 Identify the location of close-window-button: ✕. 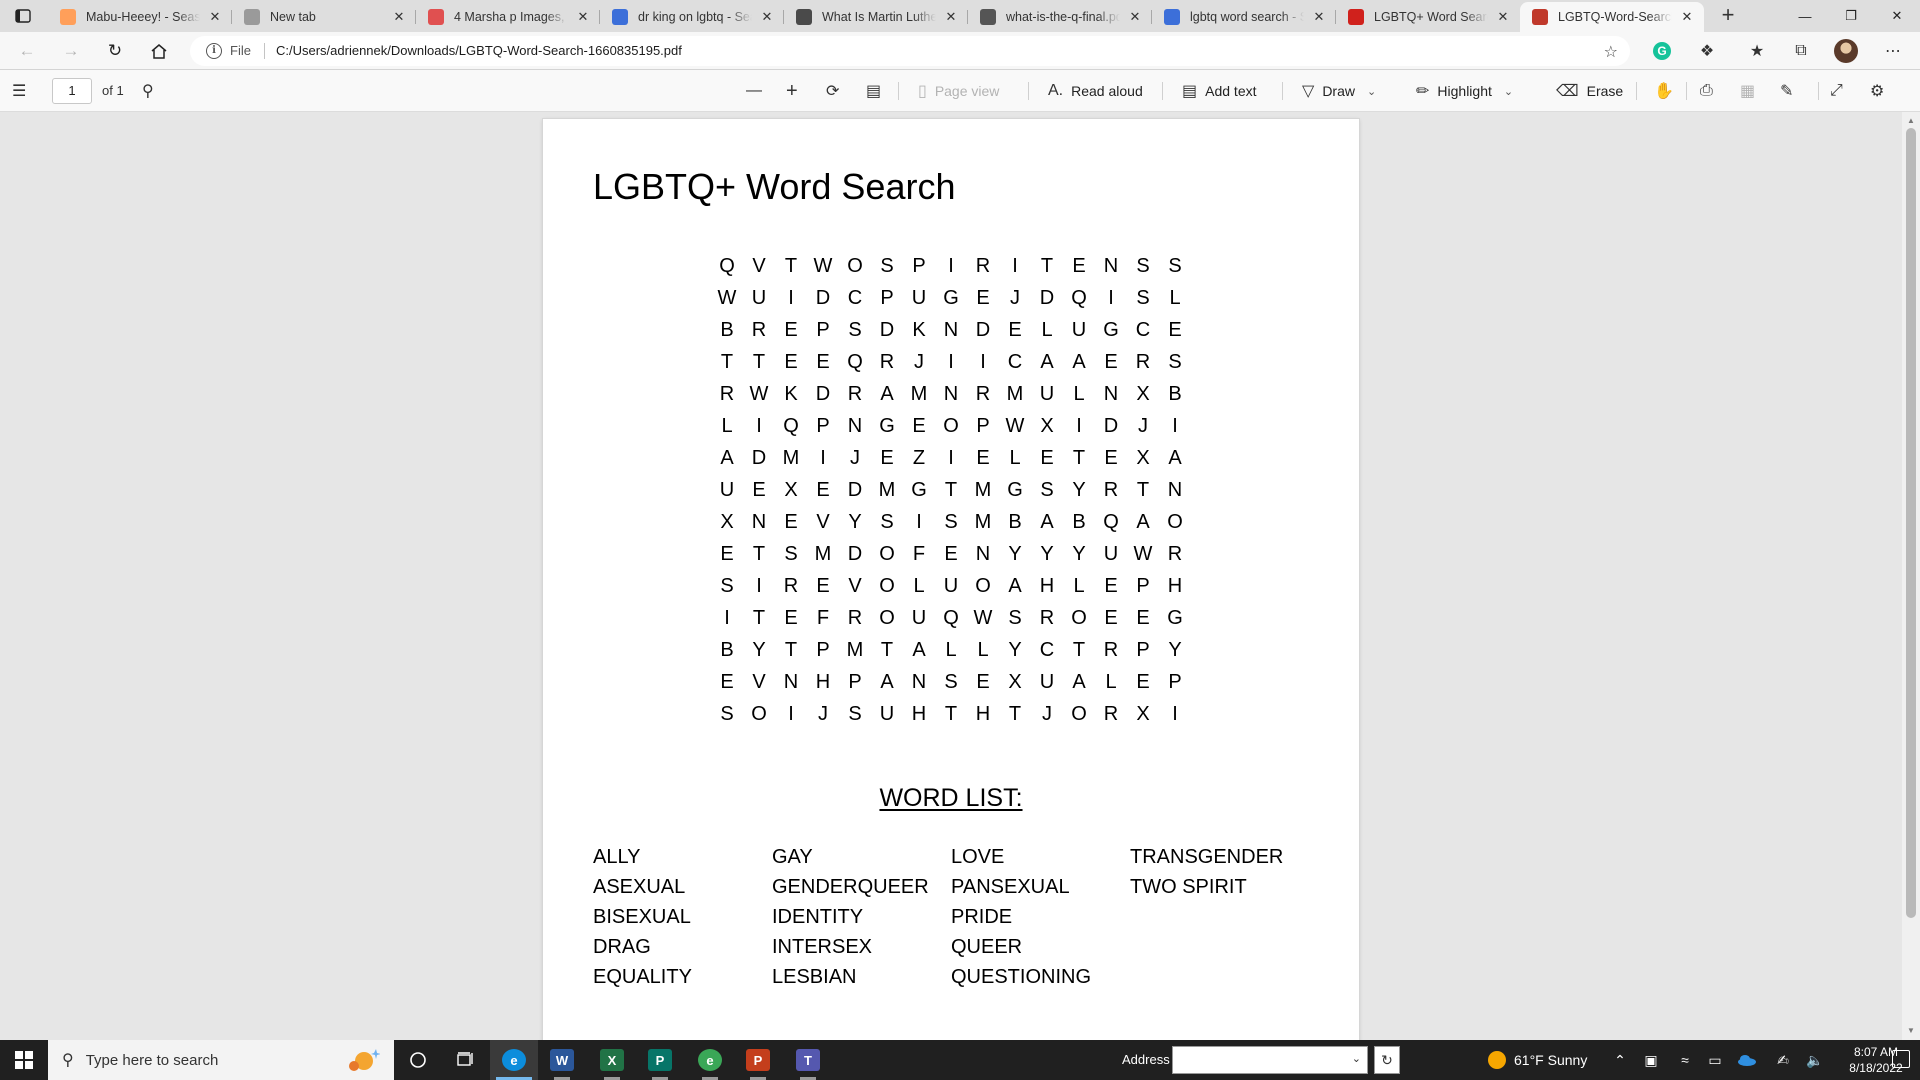
(1897, 16).